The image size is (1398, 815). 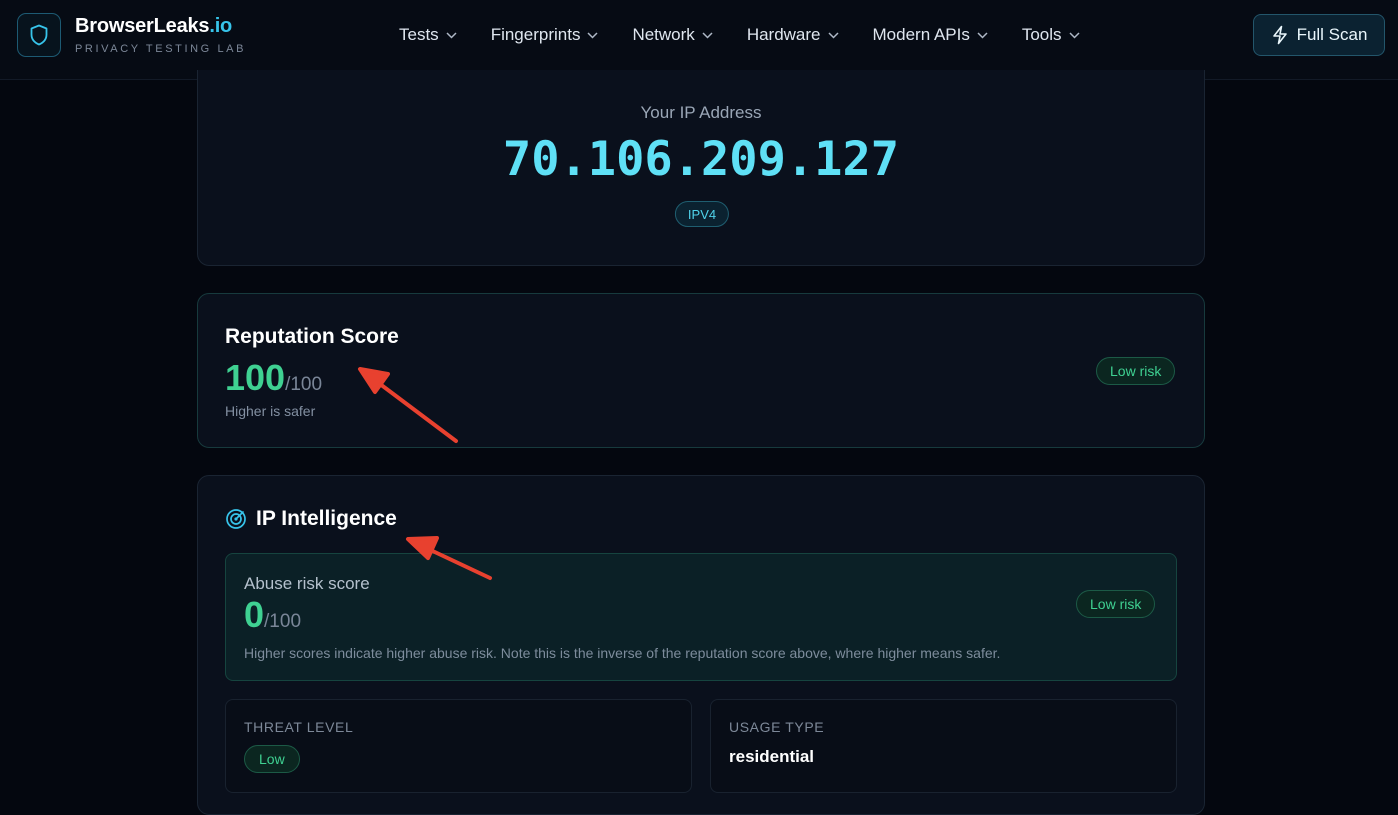 What do you see at coordinates (236, 519) in the screenshot?
I see `radar-icon` at bounding box center [236, 519].